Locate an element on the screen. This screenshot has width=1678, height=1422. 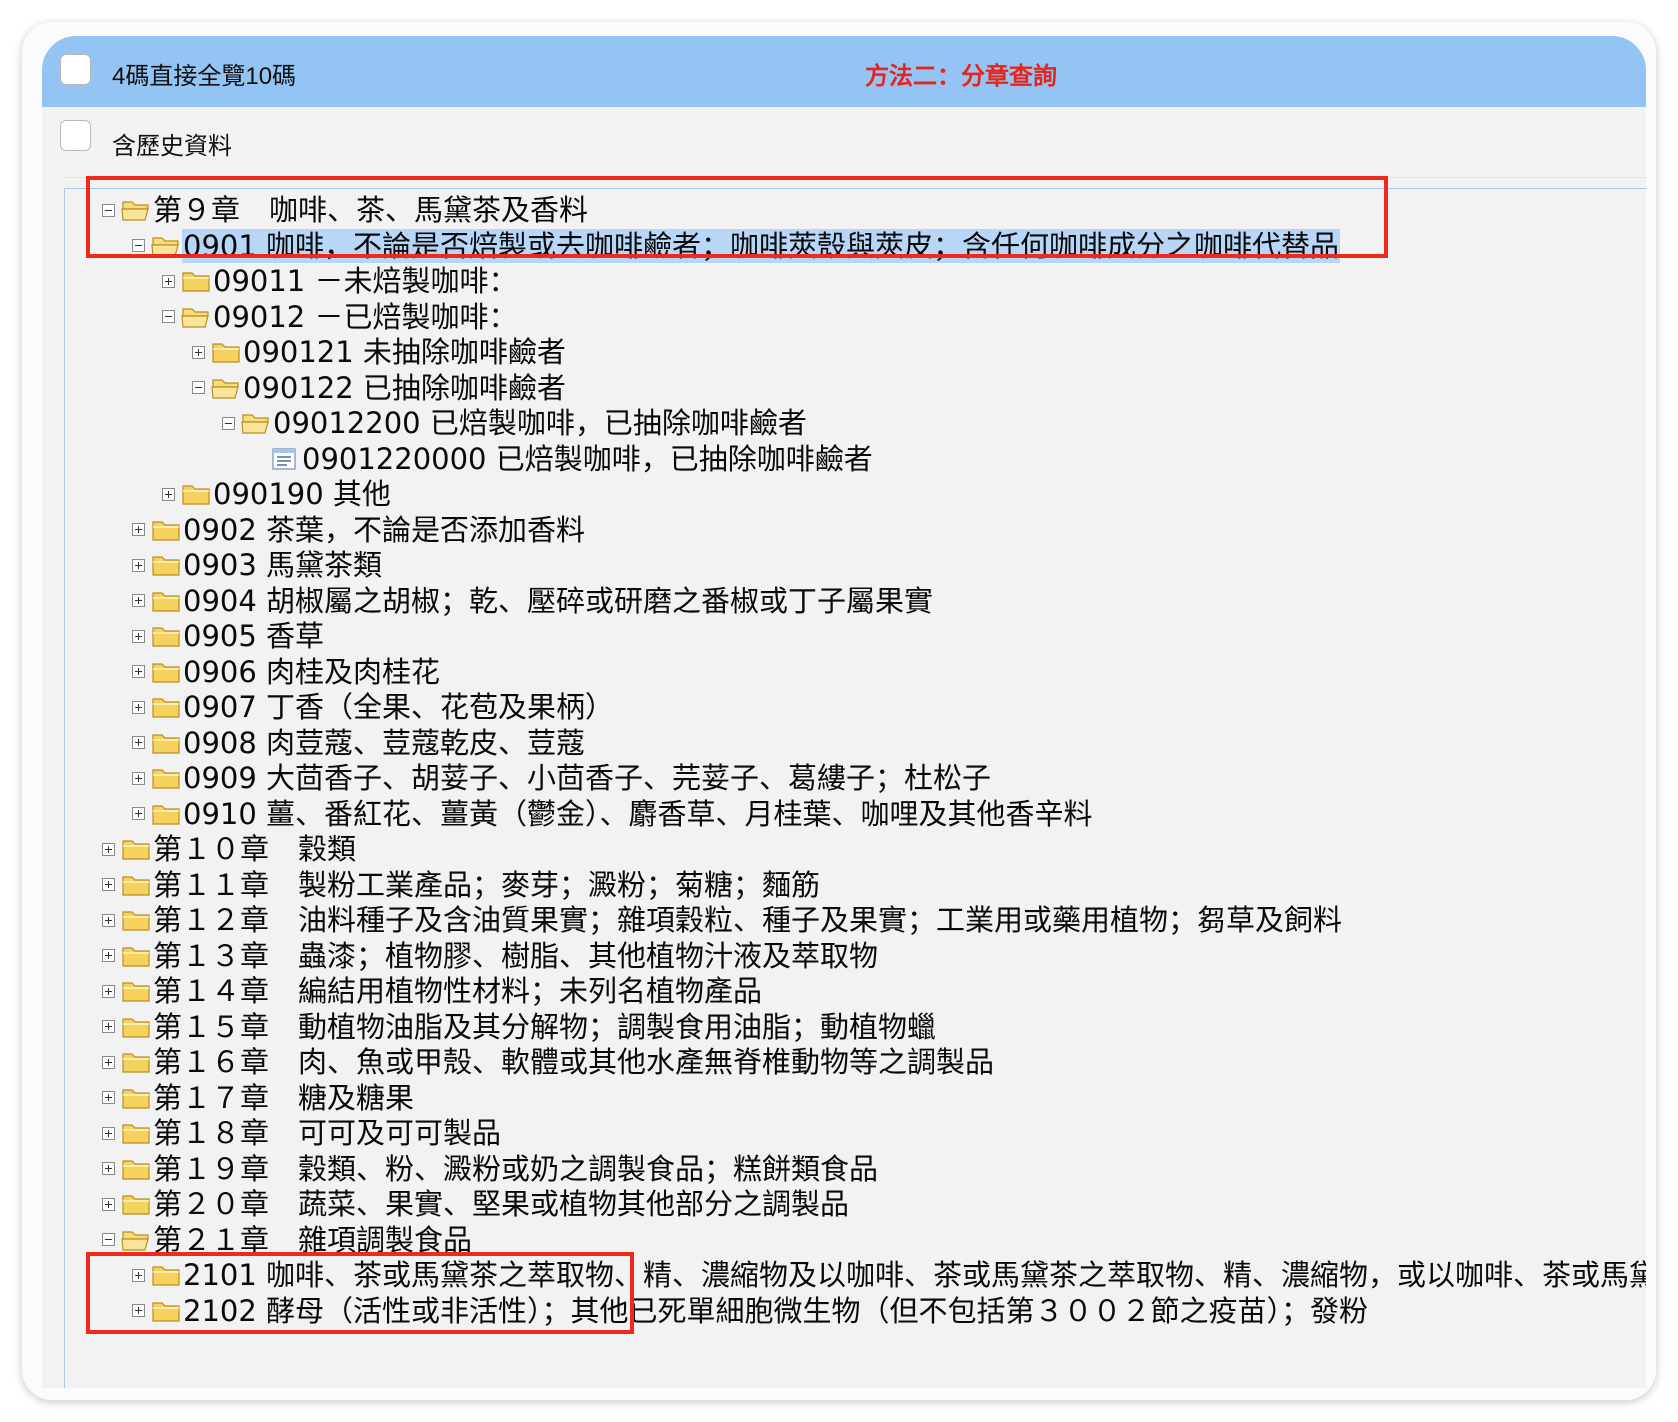
expand-10-digit-checkbox is located at coordinates (75, 69).